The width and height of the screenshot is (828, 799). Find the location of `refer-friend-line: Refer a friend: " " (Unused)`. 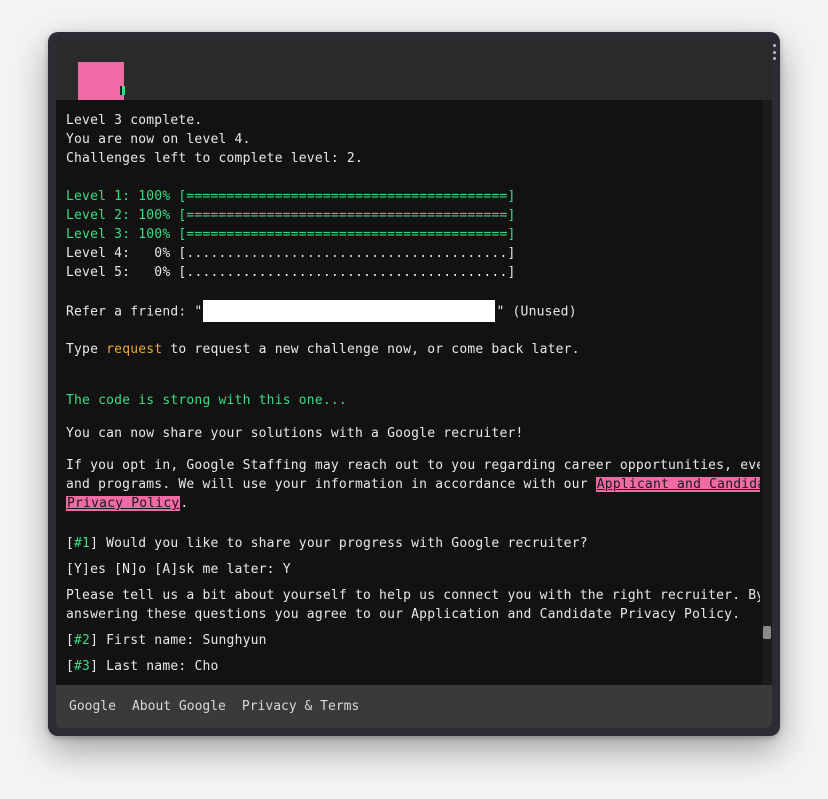

refer-friend-line: Refer a friend: " " (Unused) is located at coordinates (321, 311).